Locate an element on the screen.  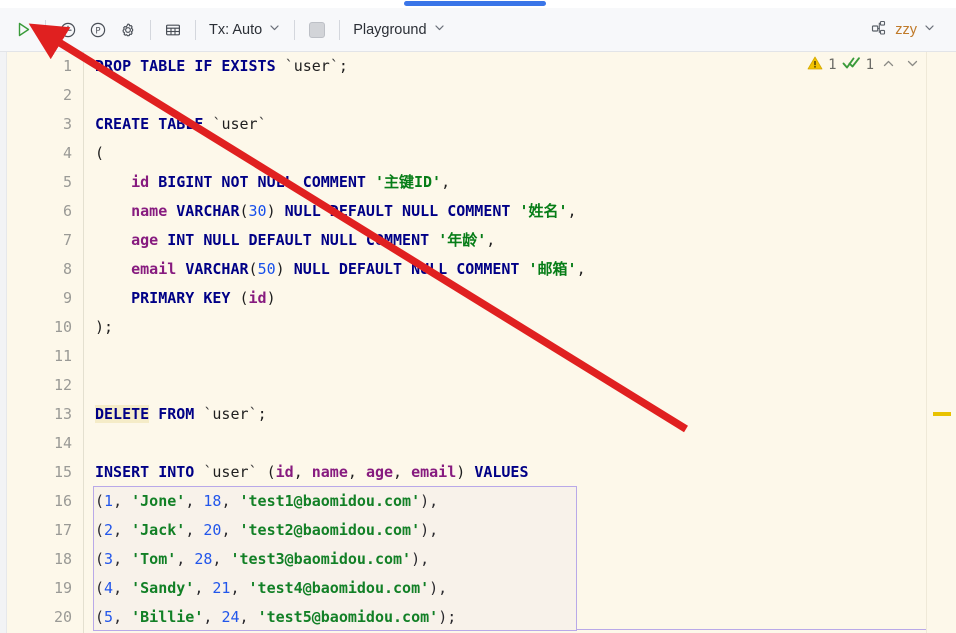
code-token: 'Jack' is located at coordinates (158, 530).